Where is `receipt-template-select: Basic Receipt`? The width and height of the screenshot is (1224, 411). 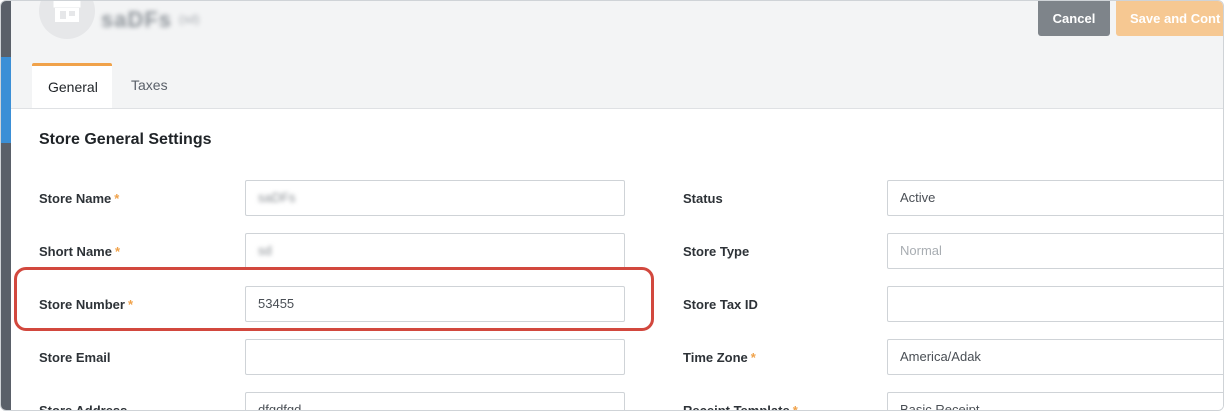
receipt-template-select: Basic Receipt is located at coordinates (1055, 401).